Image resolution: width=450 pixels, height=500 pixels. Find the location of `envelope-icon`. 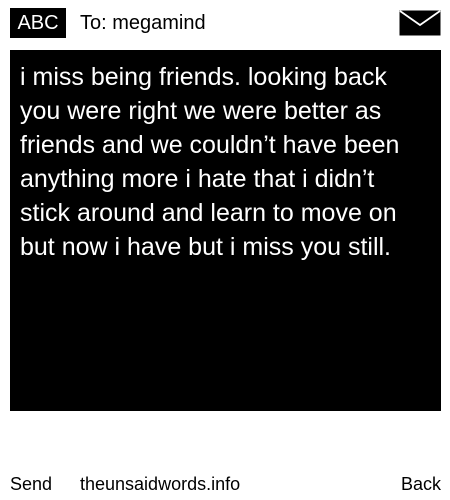

envelope-icon is located at coordinates (420, 23).